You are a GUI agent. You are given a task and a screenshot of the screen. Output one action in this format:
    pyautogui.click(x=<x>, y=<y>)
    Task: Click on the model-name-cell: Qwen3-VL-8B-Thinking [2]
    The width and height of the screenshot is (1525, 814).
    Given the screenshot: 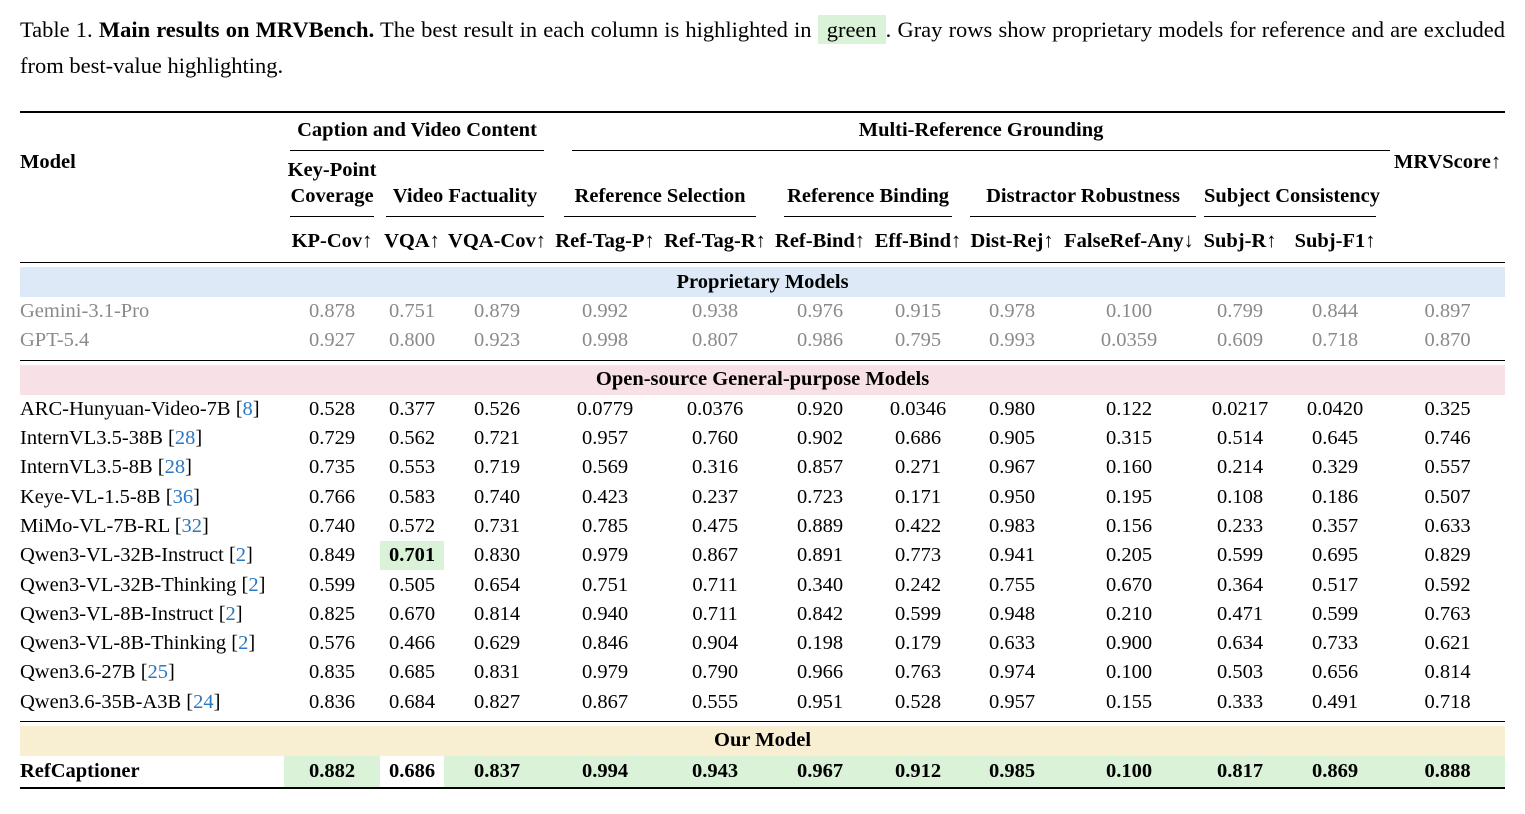 What is the action you would take?
    pyautogui.click(x=138, y=643)
    